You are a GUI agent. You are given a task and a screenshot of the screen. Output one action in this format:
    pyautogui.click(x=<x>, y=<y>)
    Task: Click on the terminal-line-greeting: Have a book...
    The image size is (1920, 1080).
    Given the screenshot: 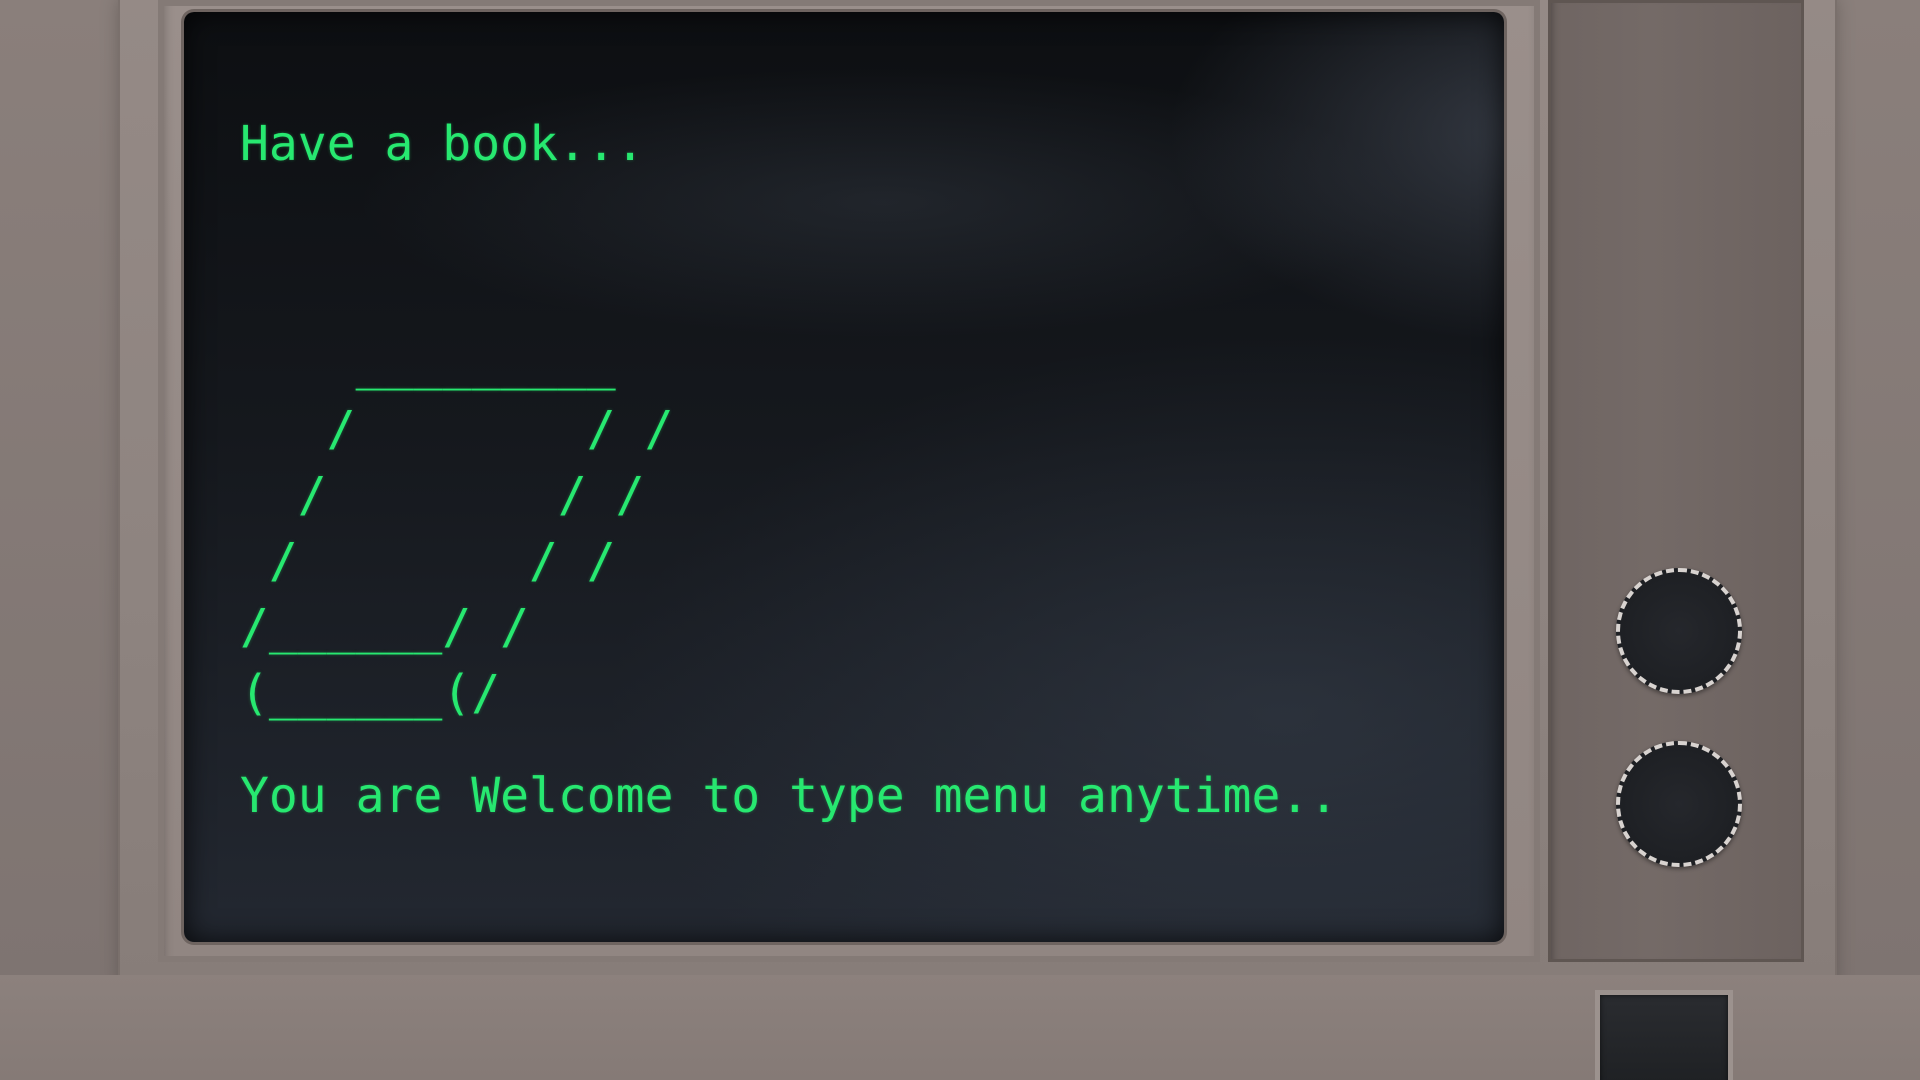 What is the action you would take?
    pyautogui.click(x=442, y=144)
    